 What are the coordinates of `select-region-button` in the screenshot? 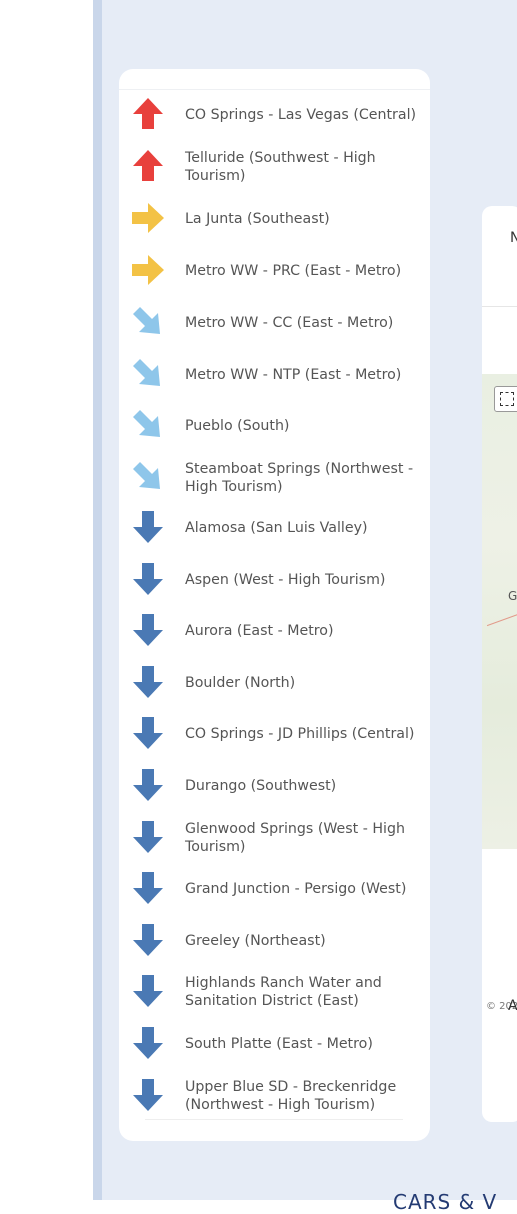 It's located at (505, 399).